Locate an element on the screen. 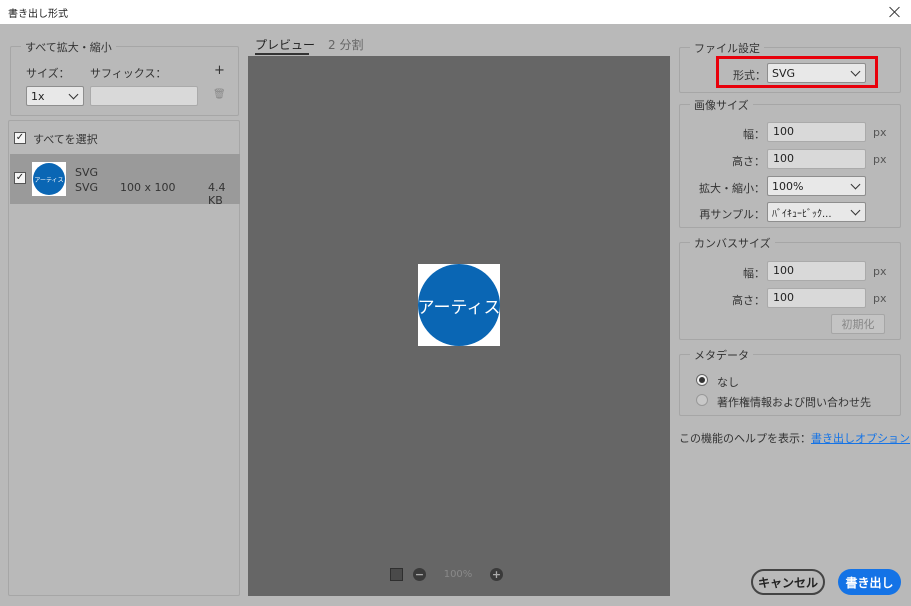 Image resolution: width=911 pixels, height=606 pixels. asset-format: SVG is located at coordinates (87, 187).